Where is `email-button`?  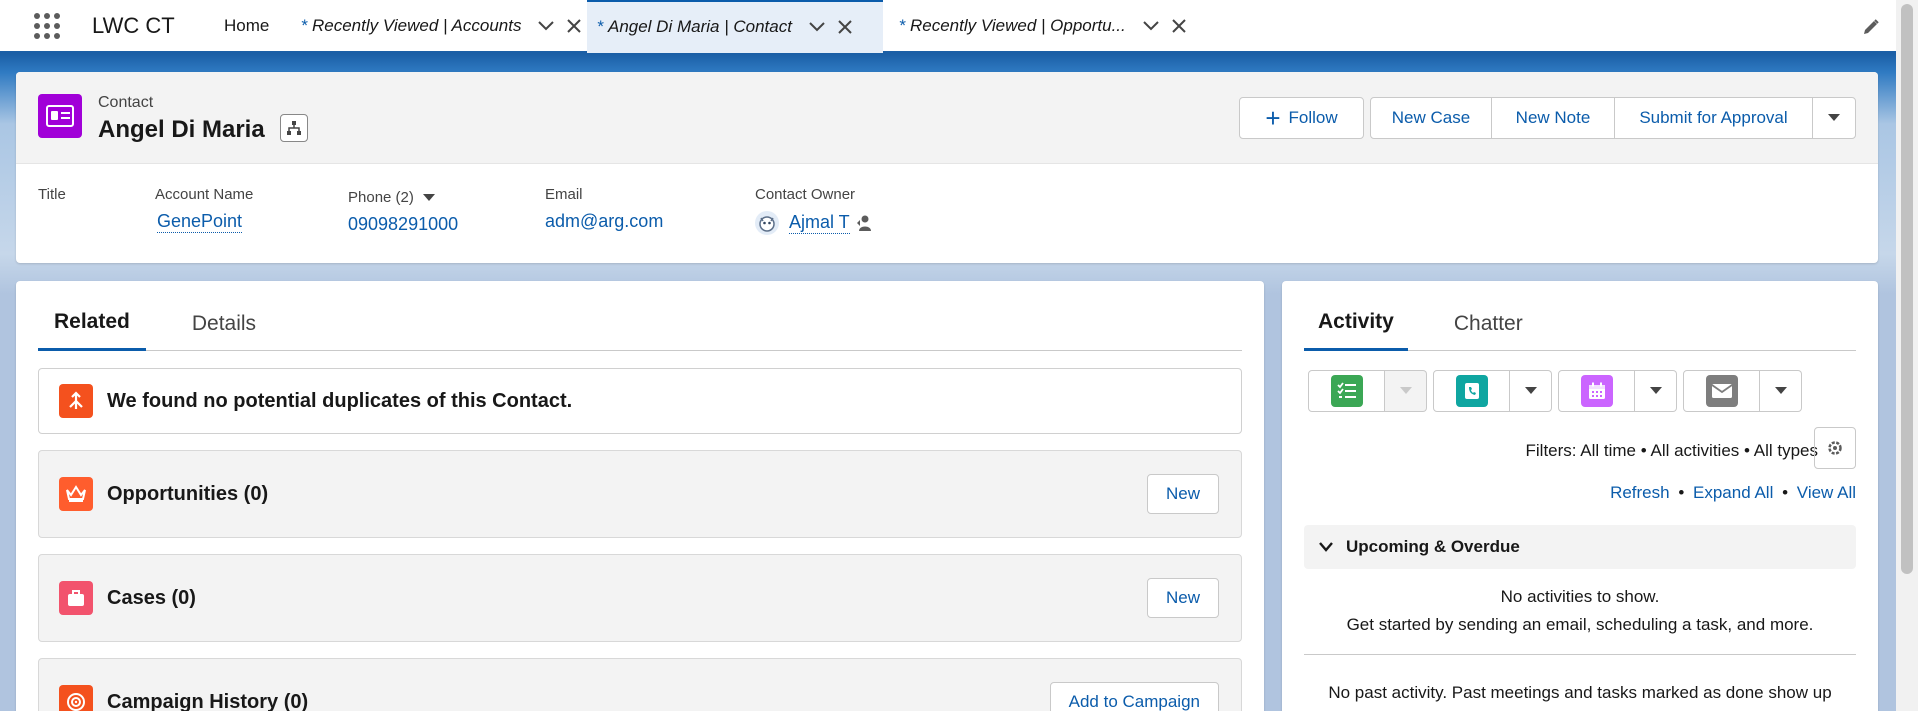
email-button is located at coordinates (1721, 391).